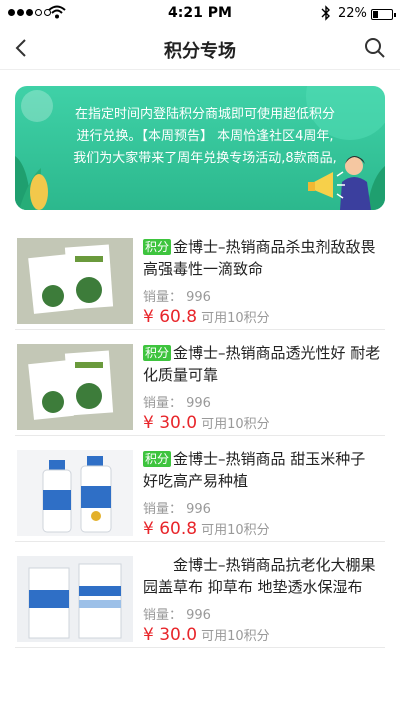  What do you see at coordinates (375, 48) in the screenshot?
I see `search-icon` at bounding box center [375, 48].